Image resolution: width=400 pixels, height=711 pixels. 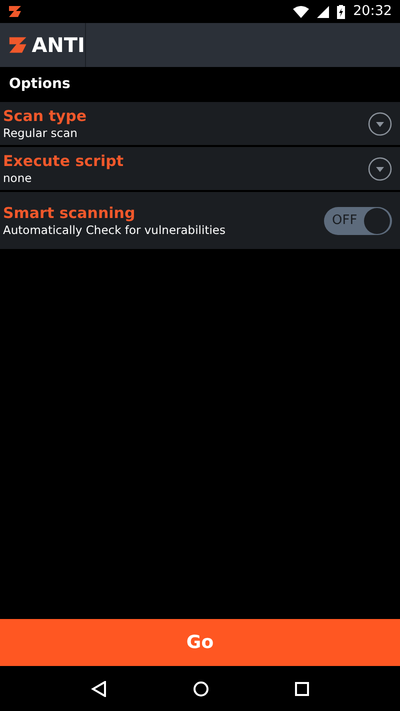 I want to click on app-title: ANTI, so click(x=58, y=45).